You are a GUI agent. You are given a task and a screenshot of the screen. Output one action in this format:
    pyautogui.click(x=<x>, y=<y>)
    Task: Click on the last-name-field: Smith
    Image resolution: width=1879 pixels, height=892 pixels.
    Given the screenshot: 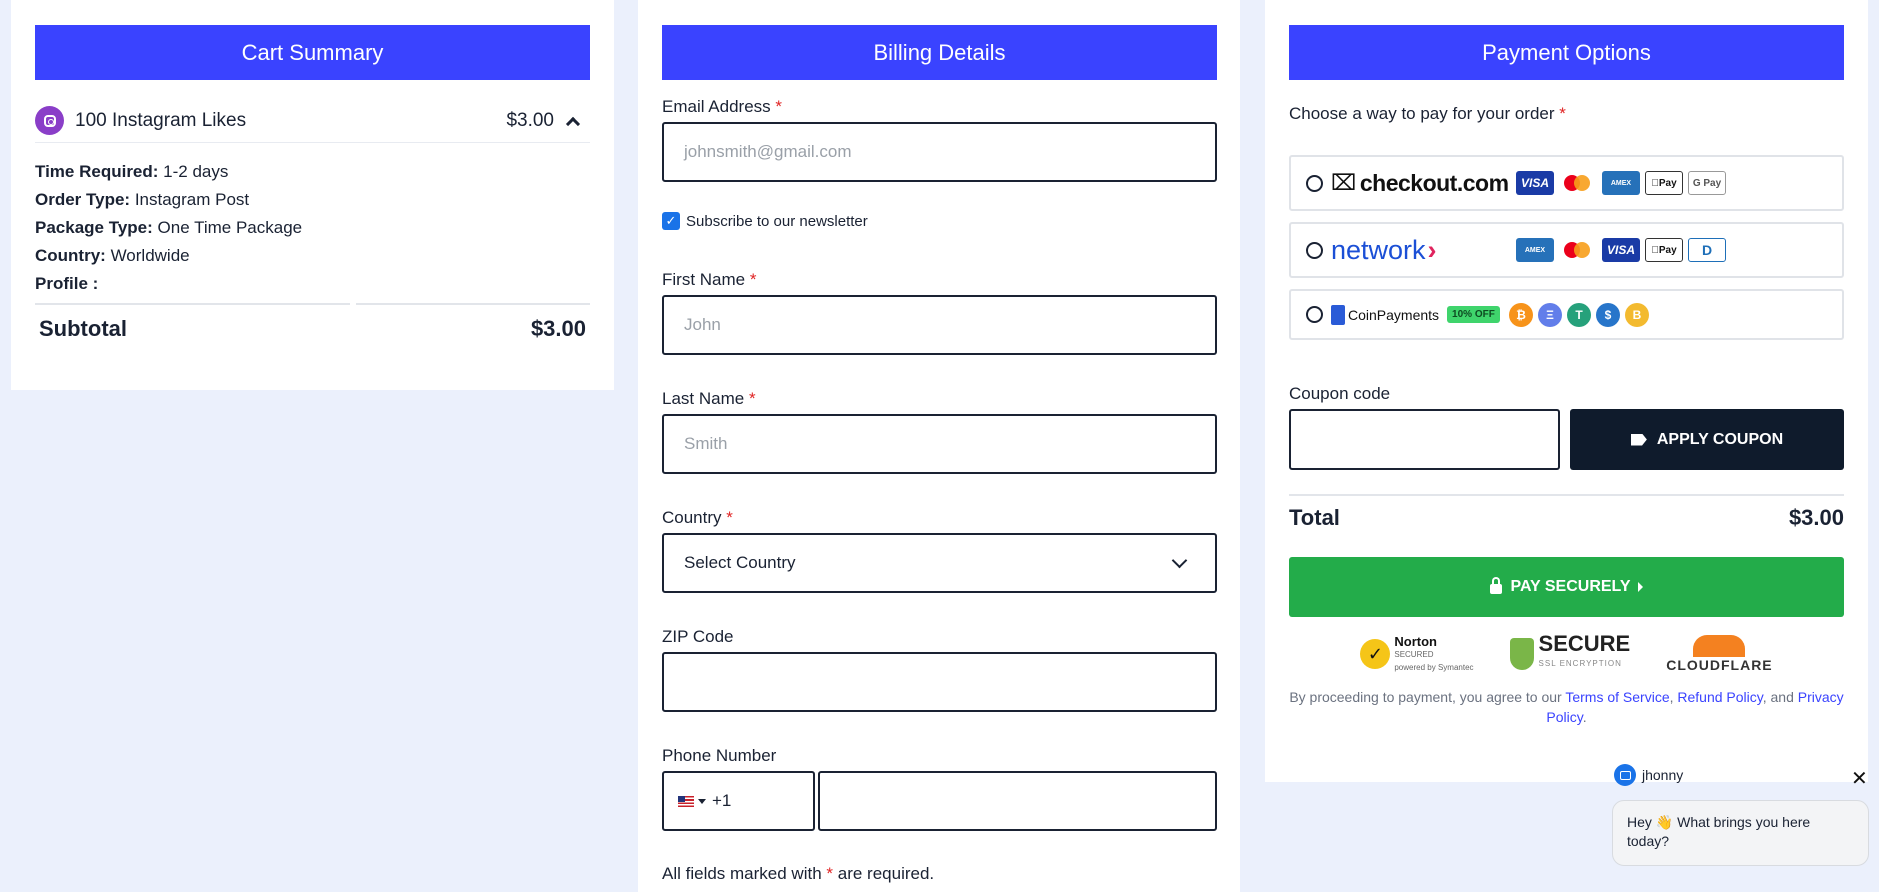 What is the action you would take?
    pyautogui.click(x=939, y=444)
    